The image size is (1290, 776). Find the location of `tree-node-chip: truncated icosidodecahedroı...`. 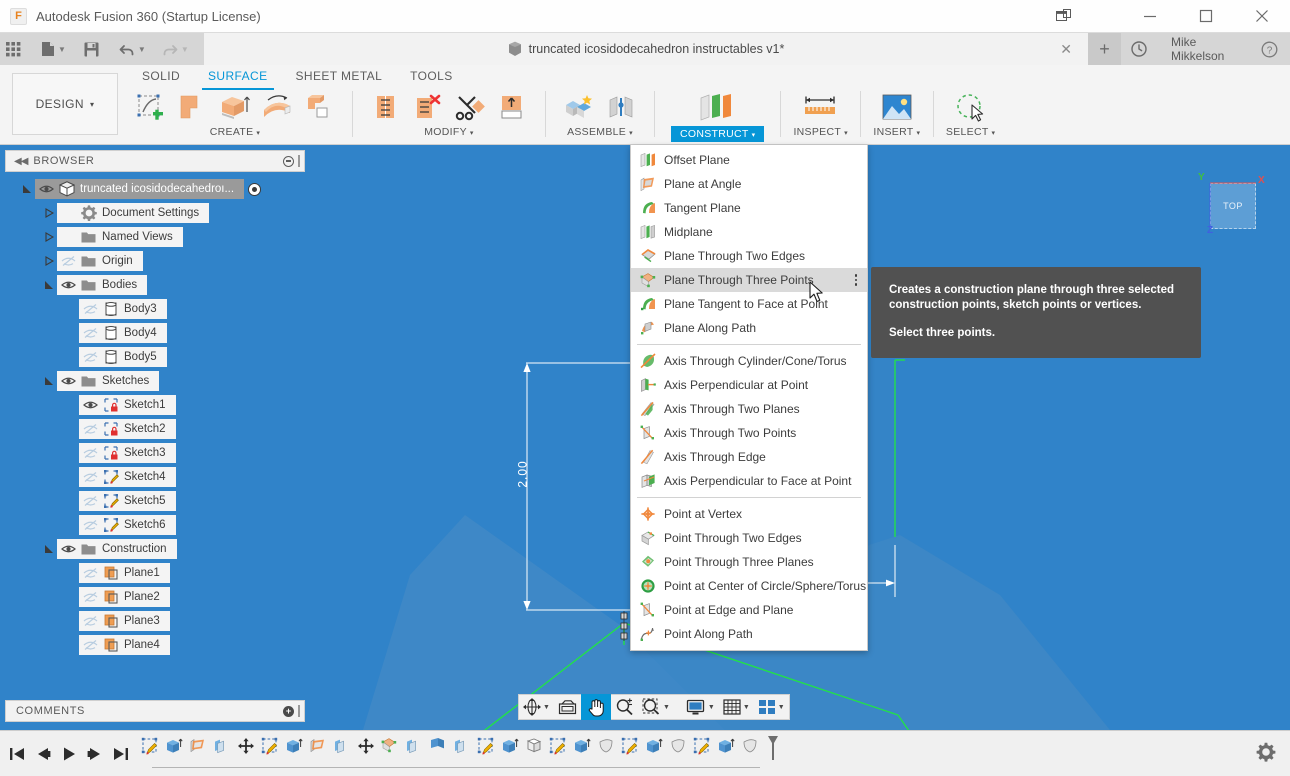

tree-node-chip: truncated icosidodecahedroı... is located at coordinates (140, 189).